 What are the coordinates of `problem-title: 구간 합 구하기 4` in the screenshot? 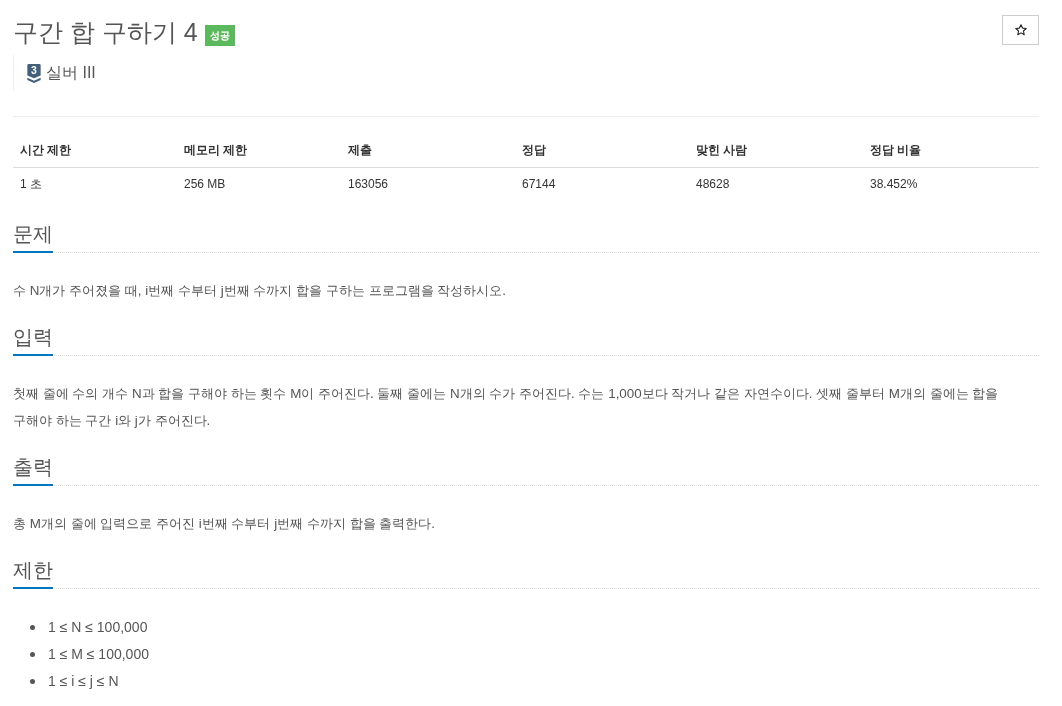 It's located at (105, 32).